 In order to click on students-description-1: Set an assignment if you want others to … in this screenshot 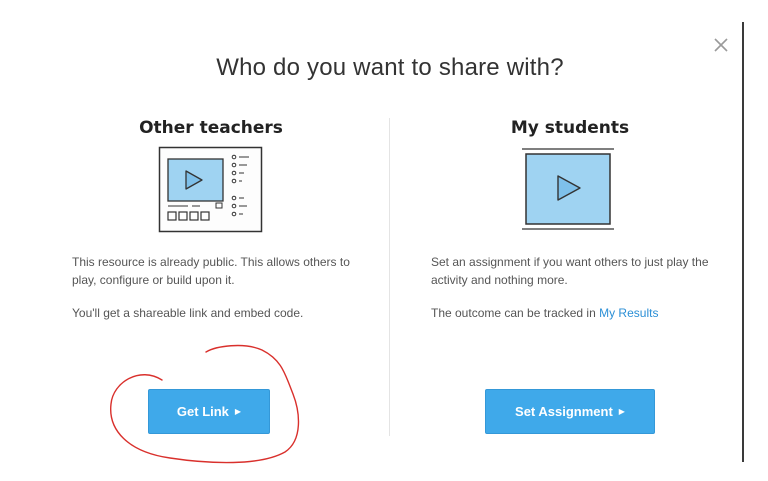, I will do `click(570, 271)`.